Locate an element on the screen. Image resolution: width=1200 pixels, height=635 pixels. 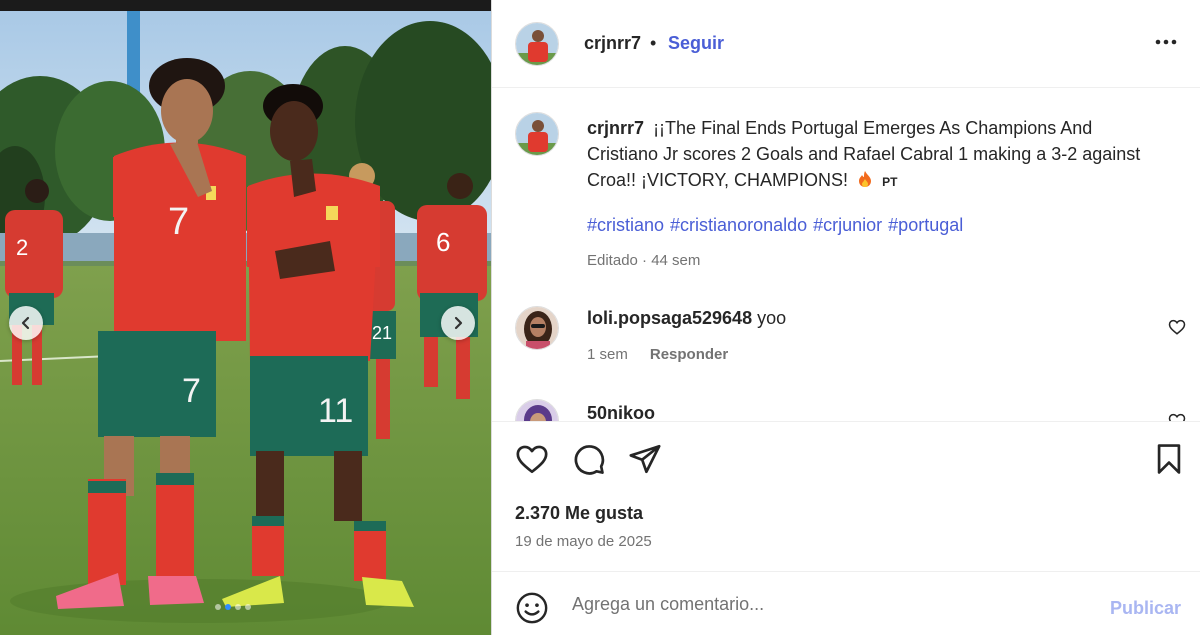
comment-username: 50nikoo is located at coordinates (621, 412).